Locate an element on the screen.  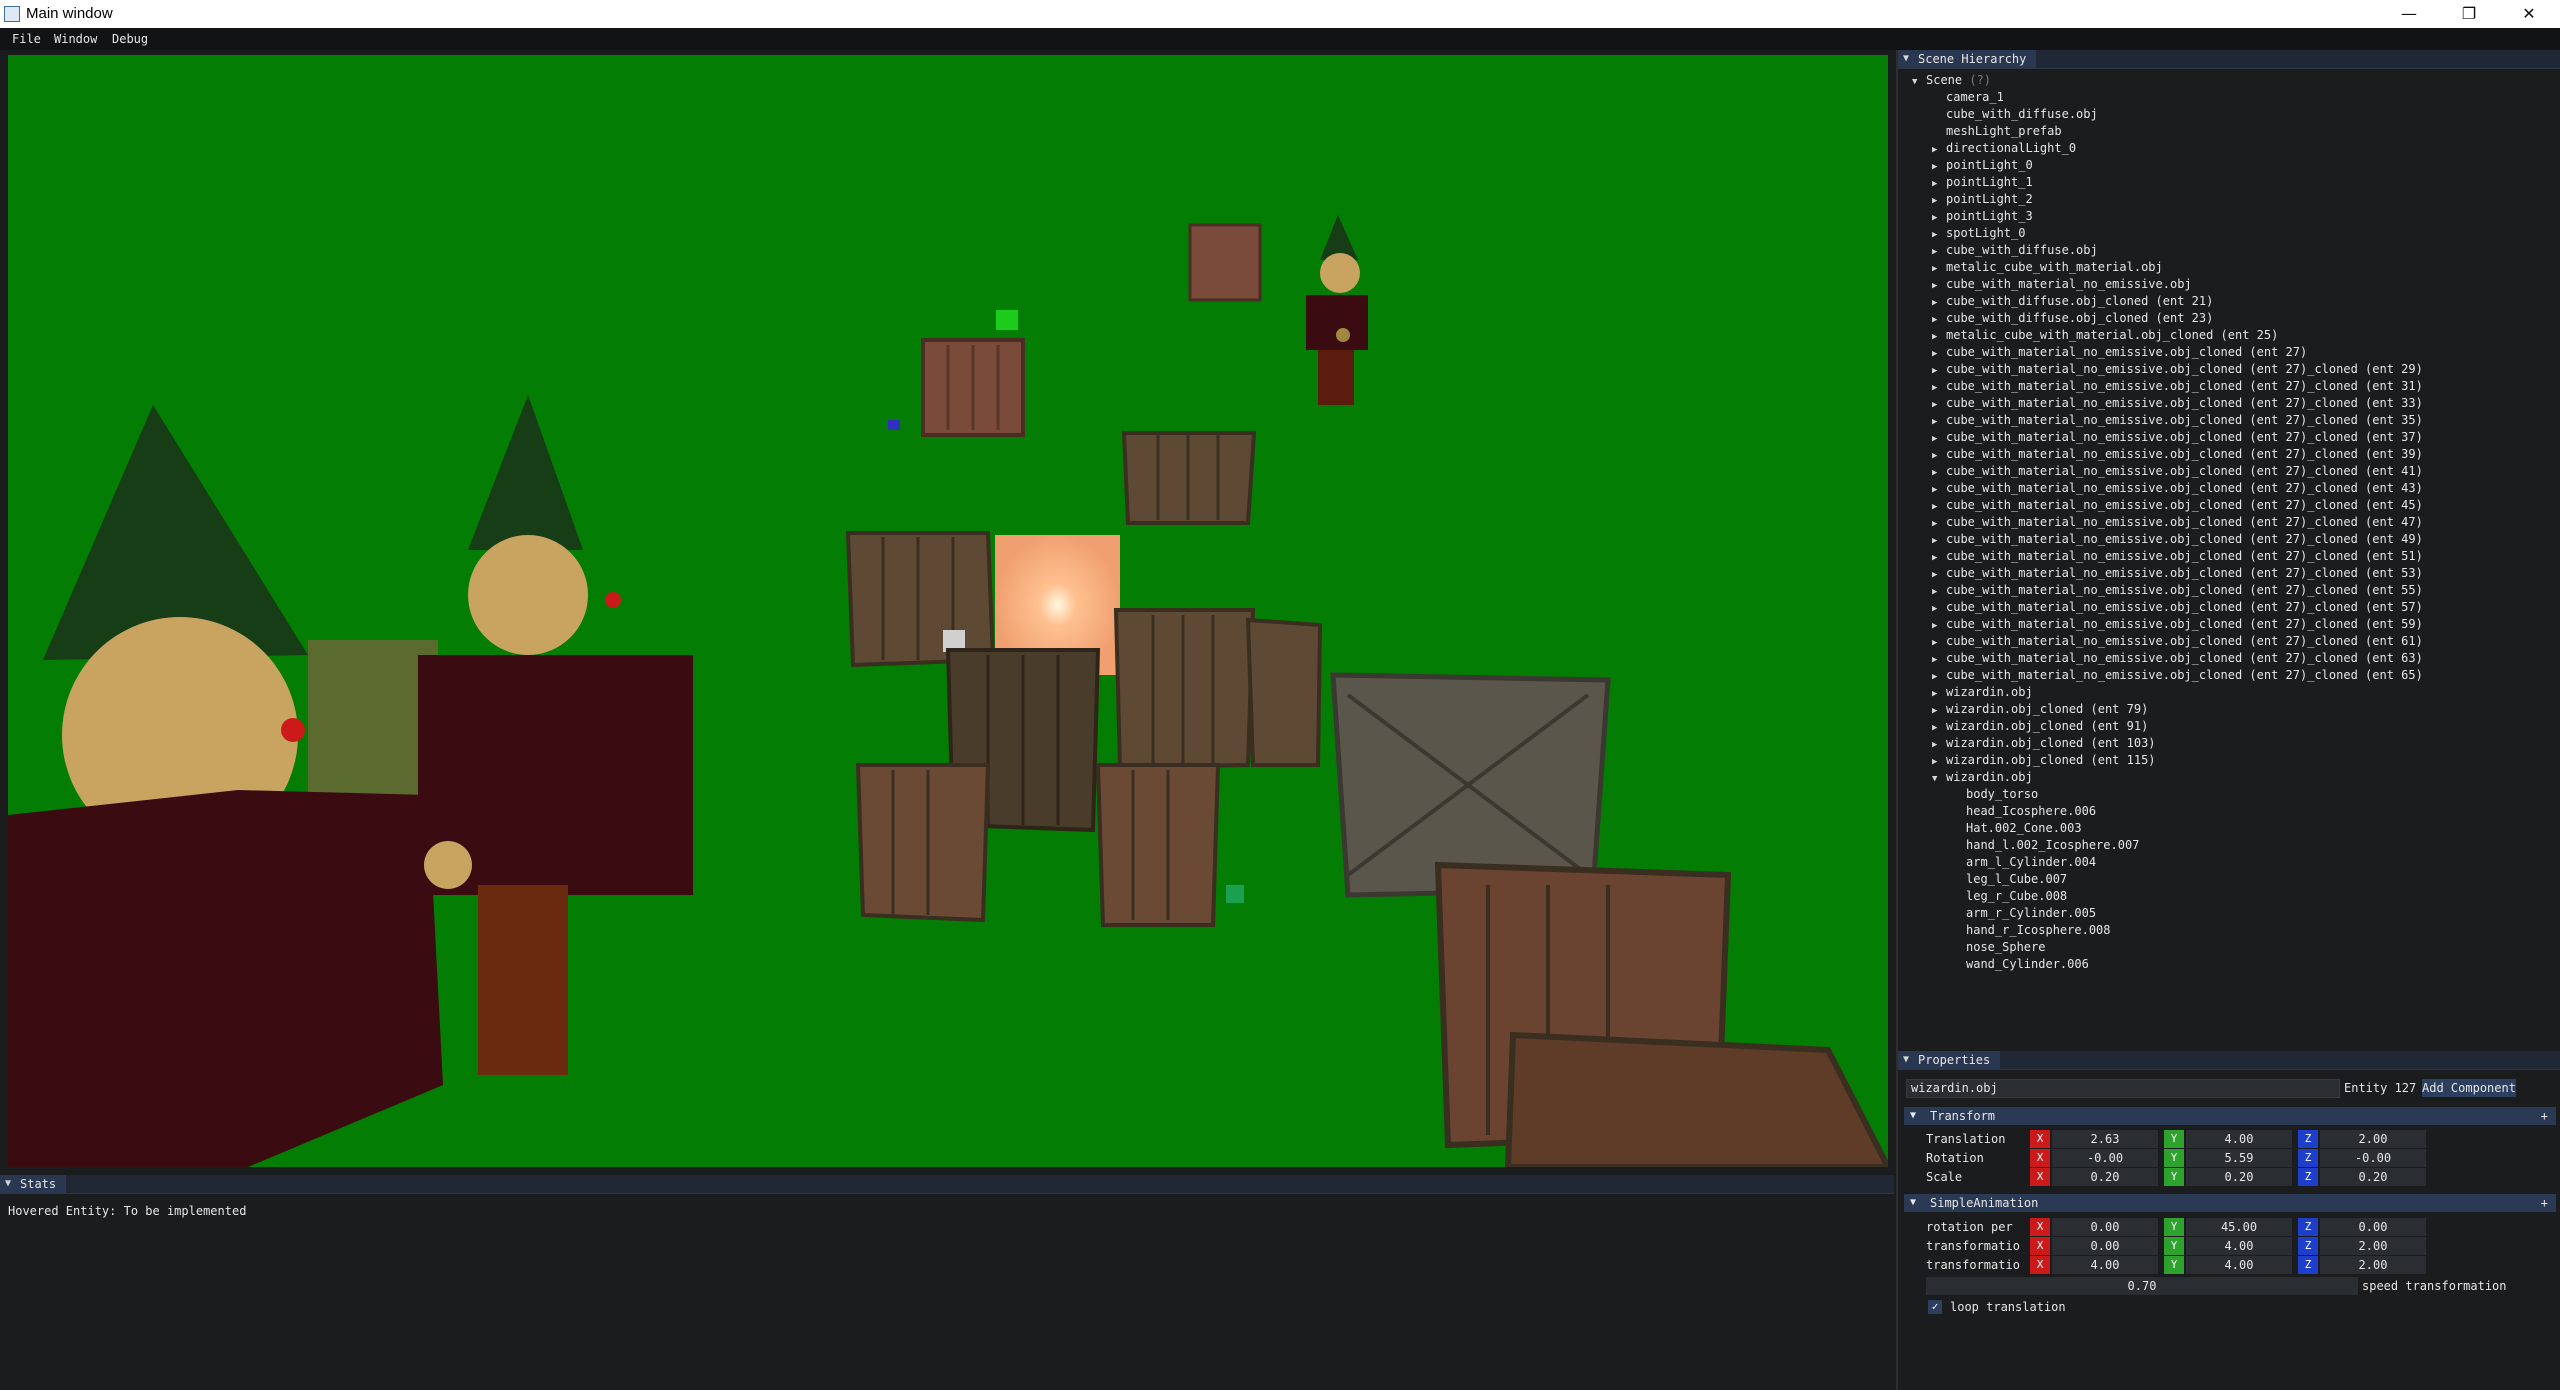
transform-y-input: 5.59 is located at coordinates (2239, 1158).